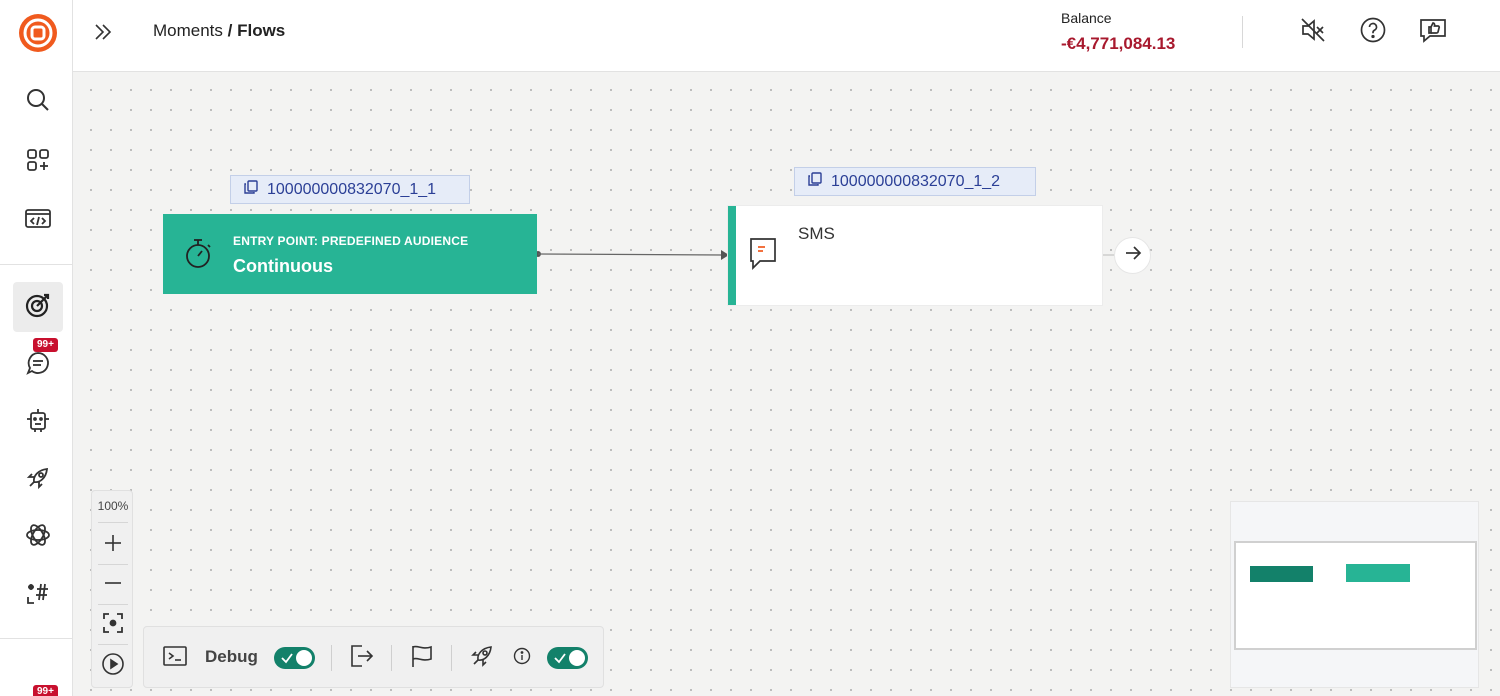 This screenshot has width=1500, height=696. I want to click on sms-node-title: SMS, so click(816, 233).